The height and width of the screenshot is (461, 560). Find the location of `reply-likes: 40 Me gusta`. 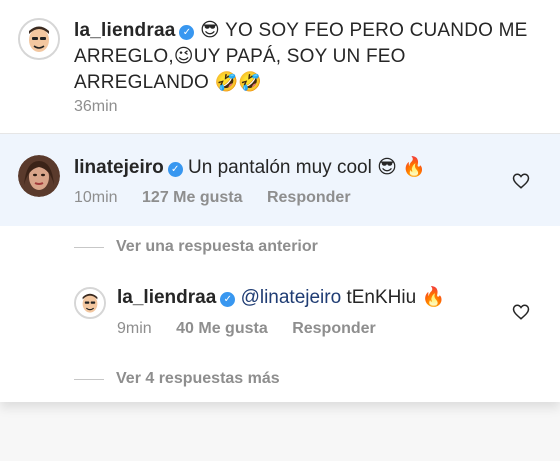

reply-likes: 40 Me gusta is located at coordinates (222, 328).